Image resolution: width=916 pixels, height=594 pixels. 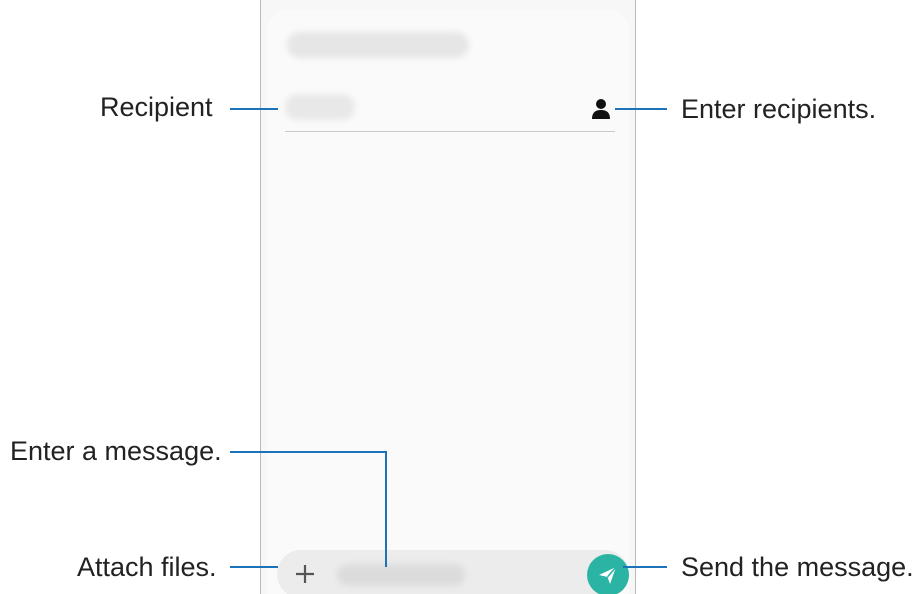 What do you see at coordinates (601, 109) in the screenshot?
I see `person-icon` at bounding box center [601, 109].